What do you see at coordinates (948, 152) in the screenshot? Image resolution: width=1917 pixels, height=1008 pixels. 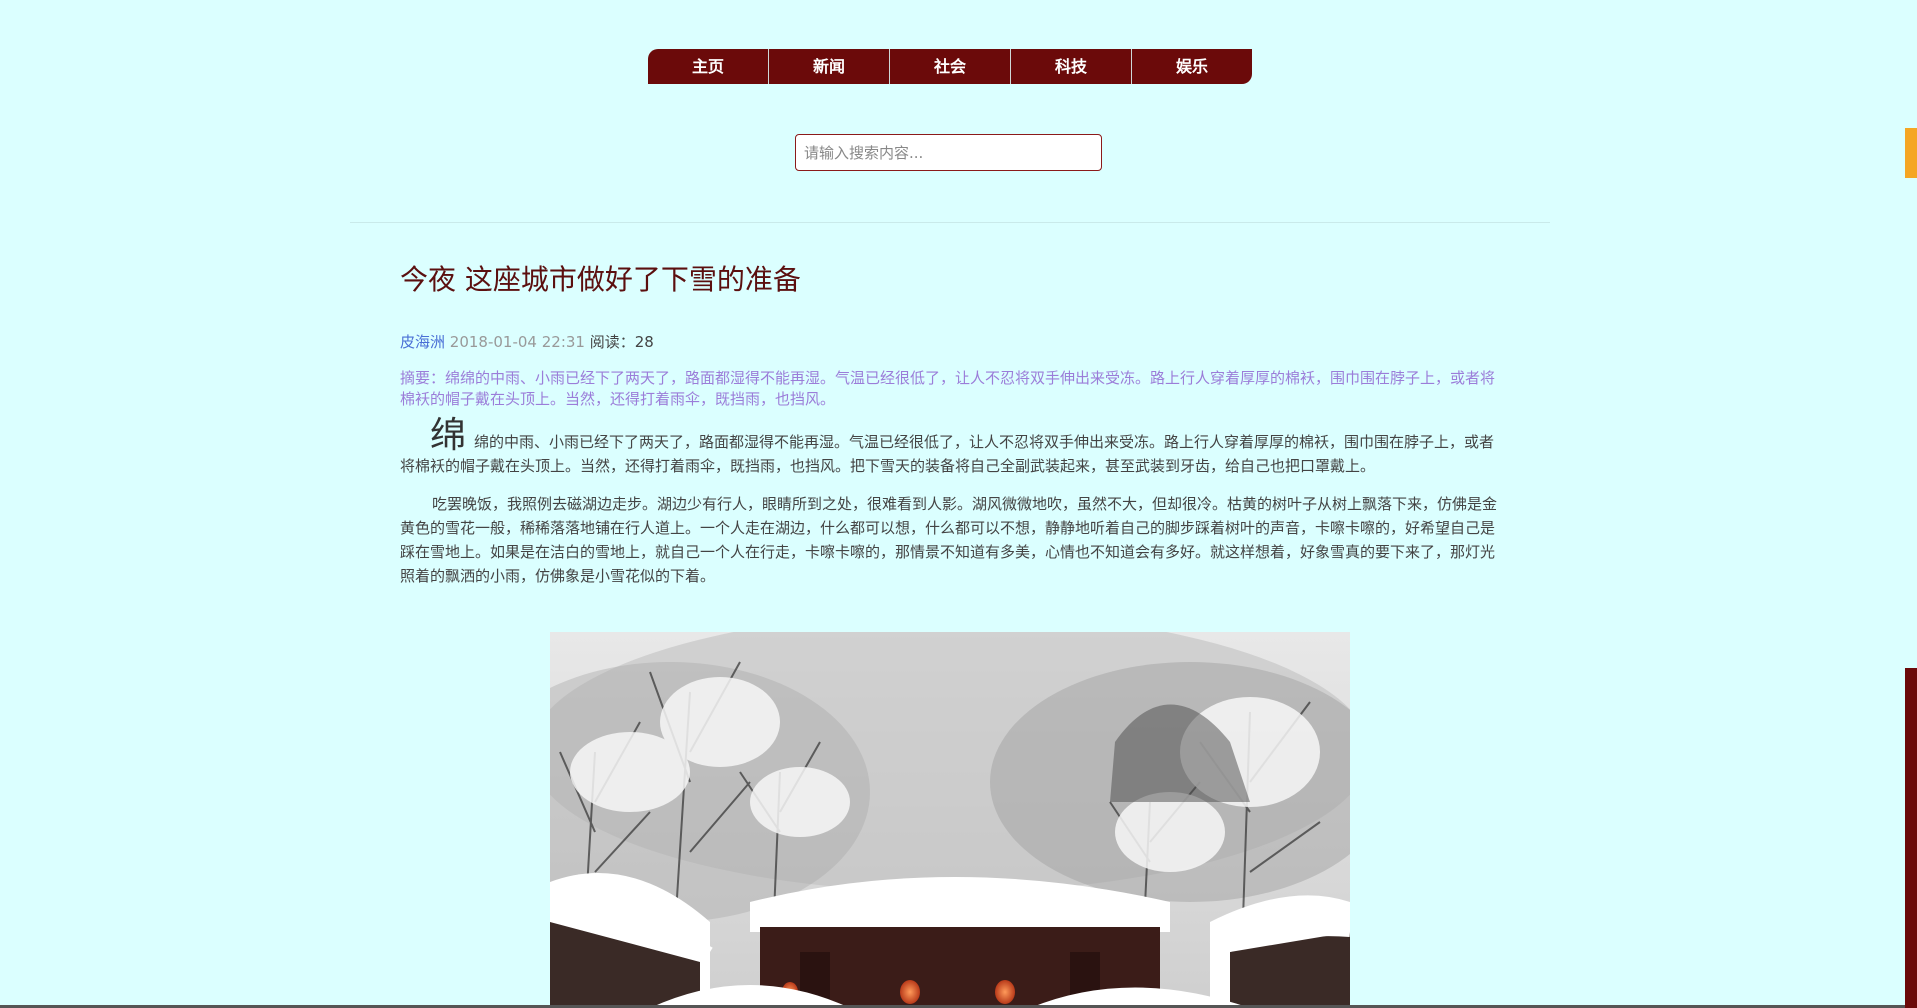 I see `search-input` at bounding box center [948, 152].